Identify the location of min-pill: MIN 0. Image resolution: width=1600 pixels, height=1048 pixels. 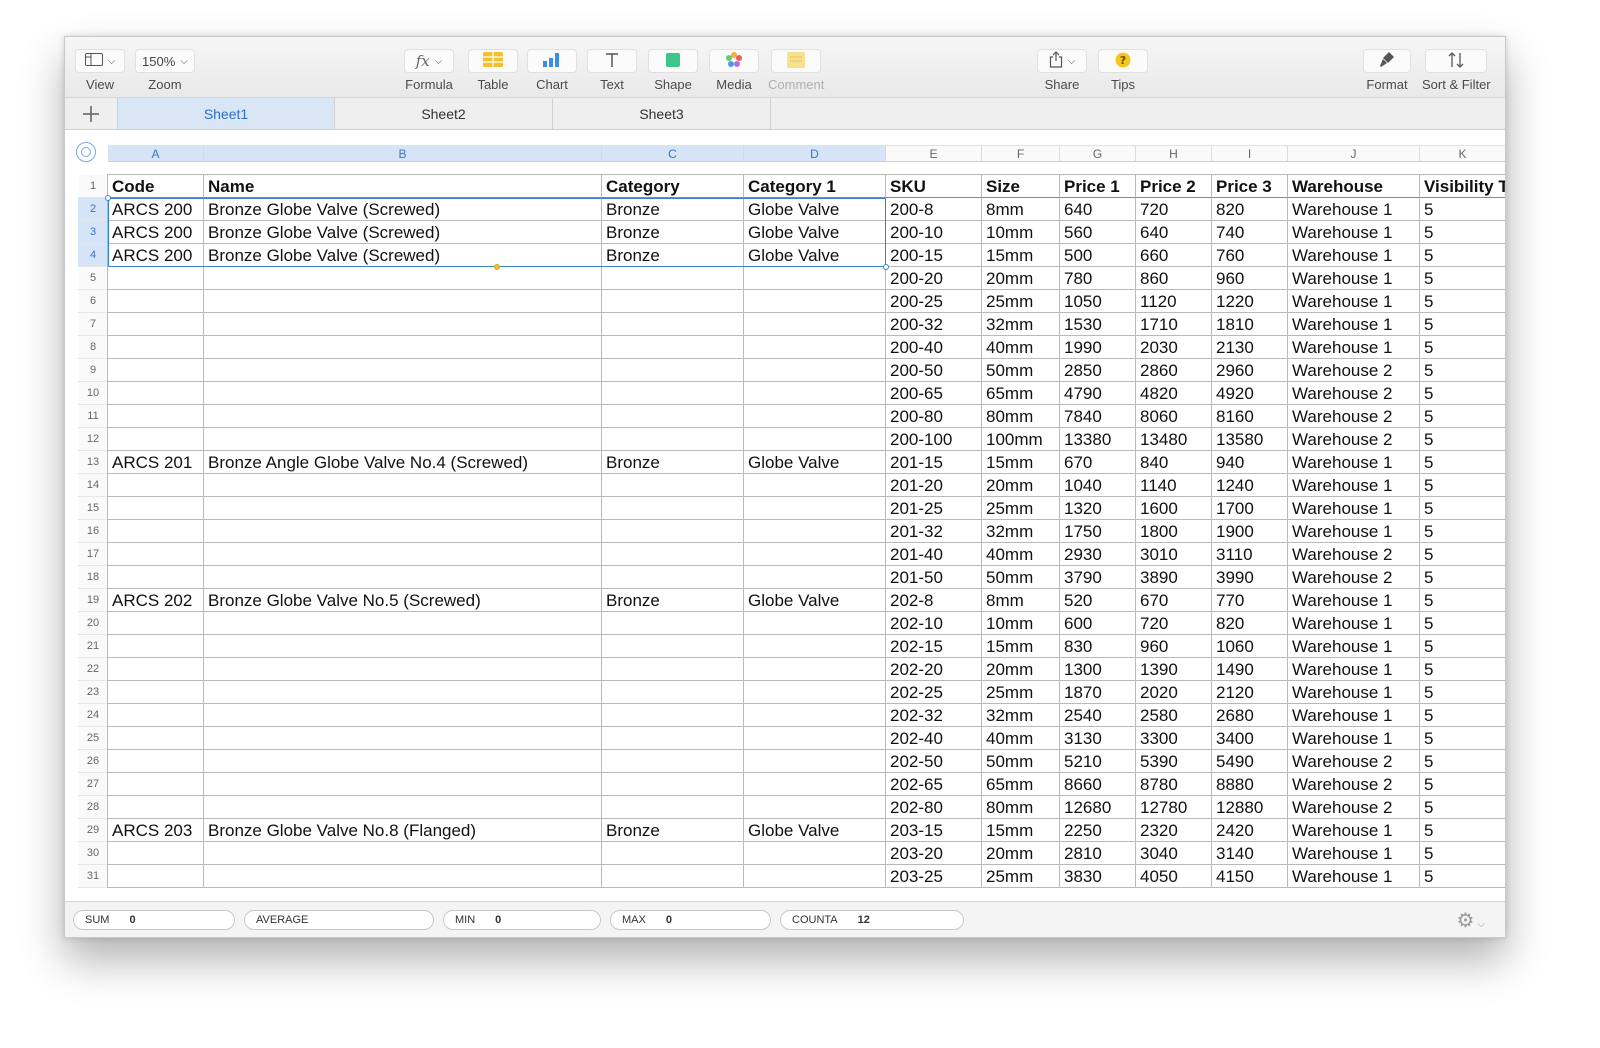
(522, 920).